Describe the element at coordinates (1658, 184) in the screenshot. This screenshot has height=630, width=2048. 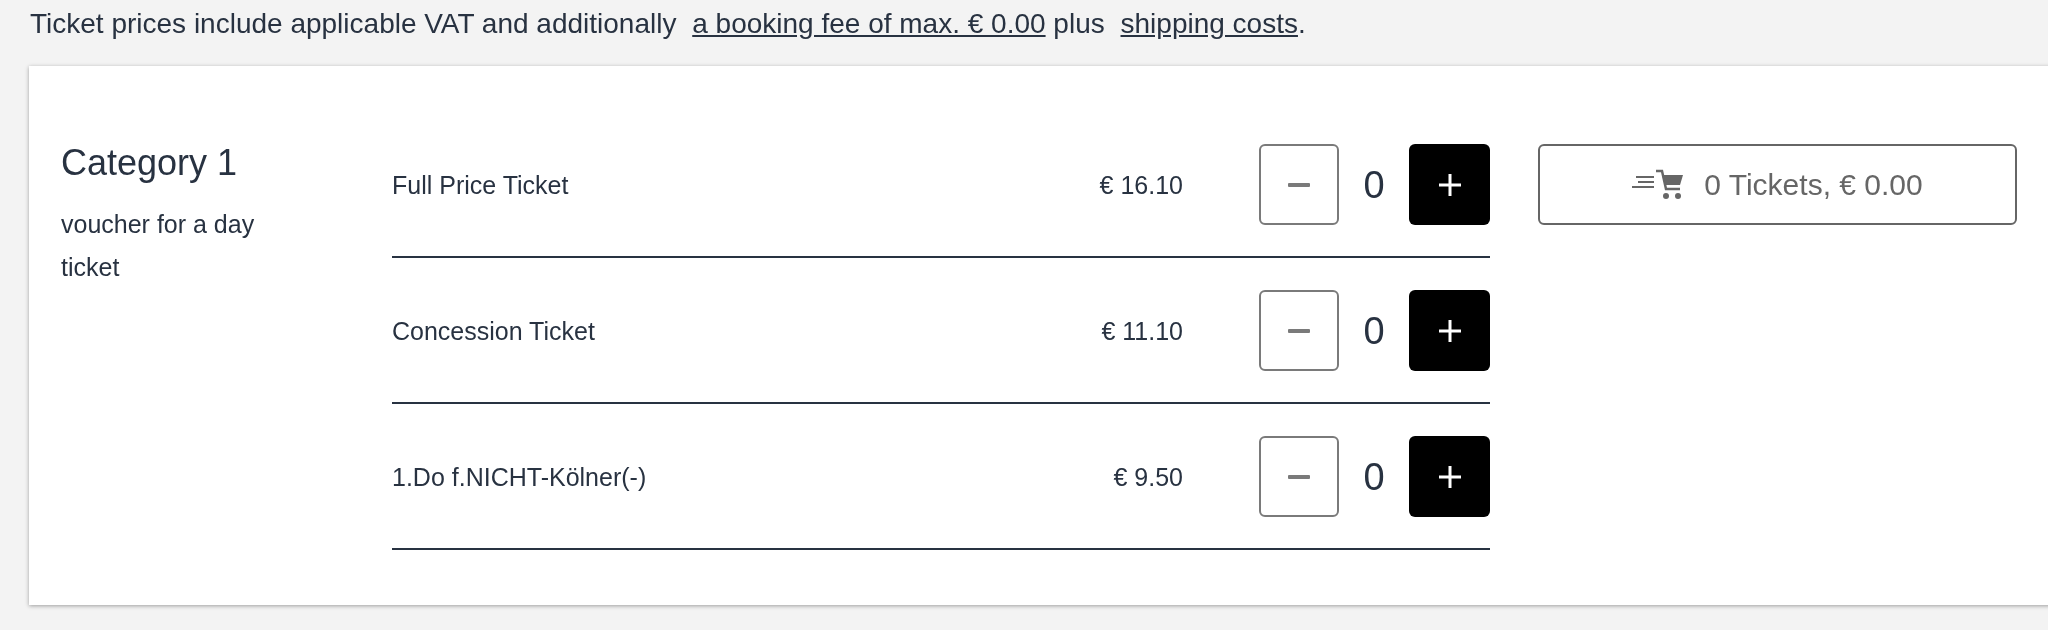
I see `cart-icon` at that location.